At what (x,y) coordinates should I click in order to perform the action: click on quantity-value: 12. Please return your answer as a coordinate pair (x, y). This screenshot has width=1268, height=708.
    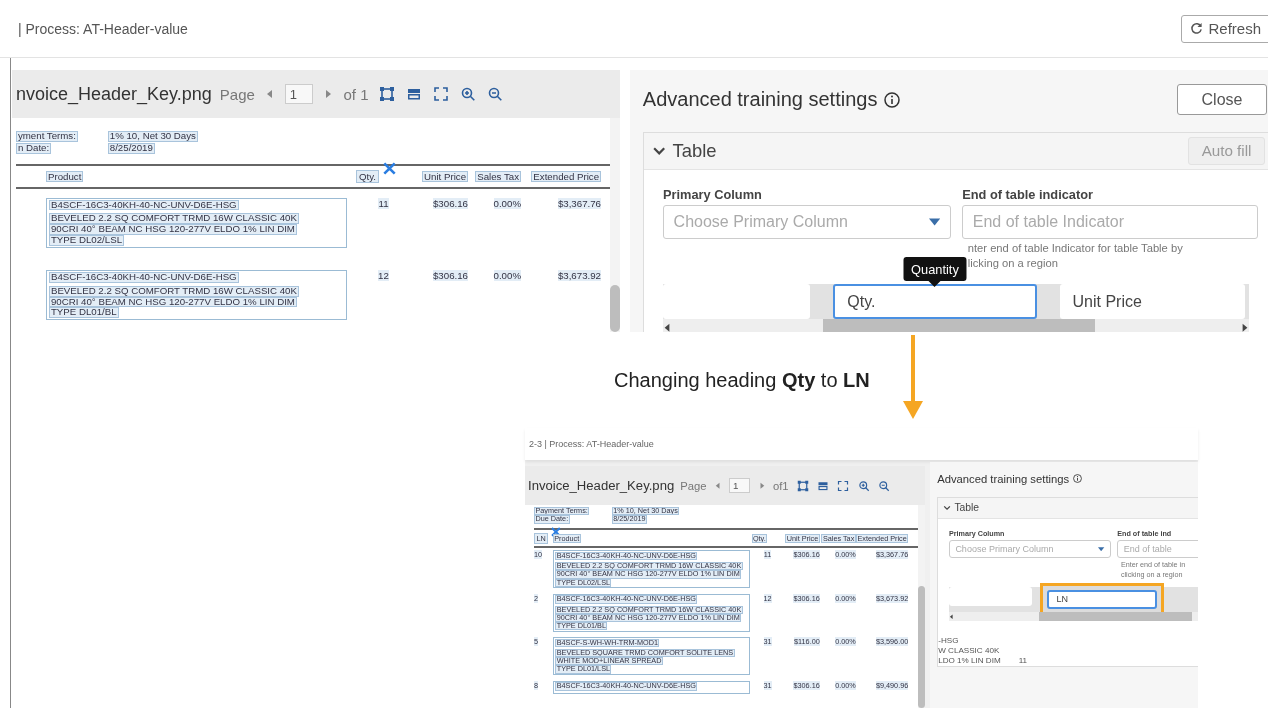
    Looking at the image, I should click on (383, 275).